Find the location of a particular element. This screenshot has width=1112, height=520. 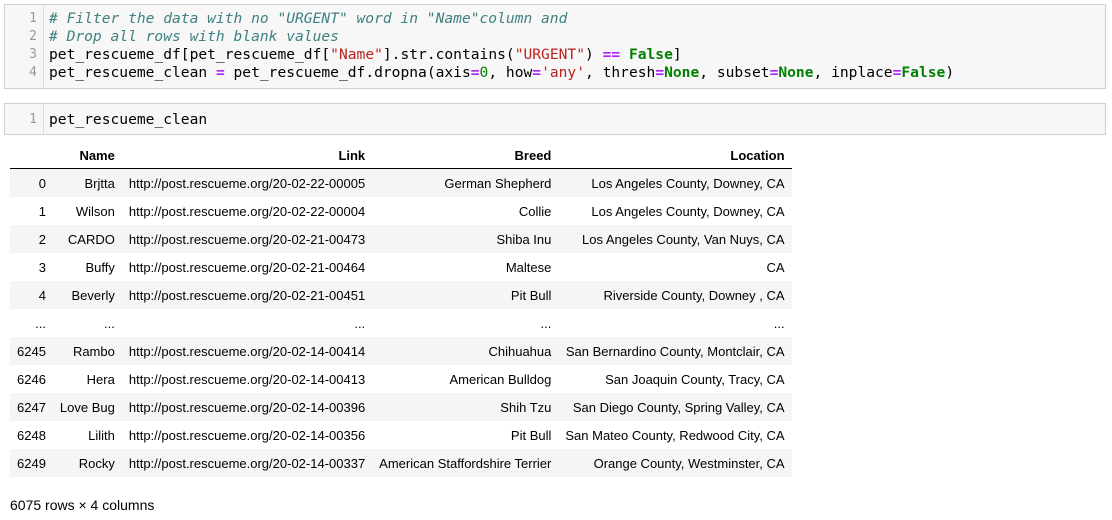

dataframe-shape-text: 6075 rows × 4 columns is located at coordinates (82, 505).